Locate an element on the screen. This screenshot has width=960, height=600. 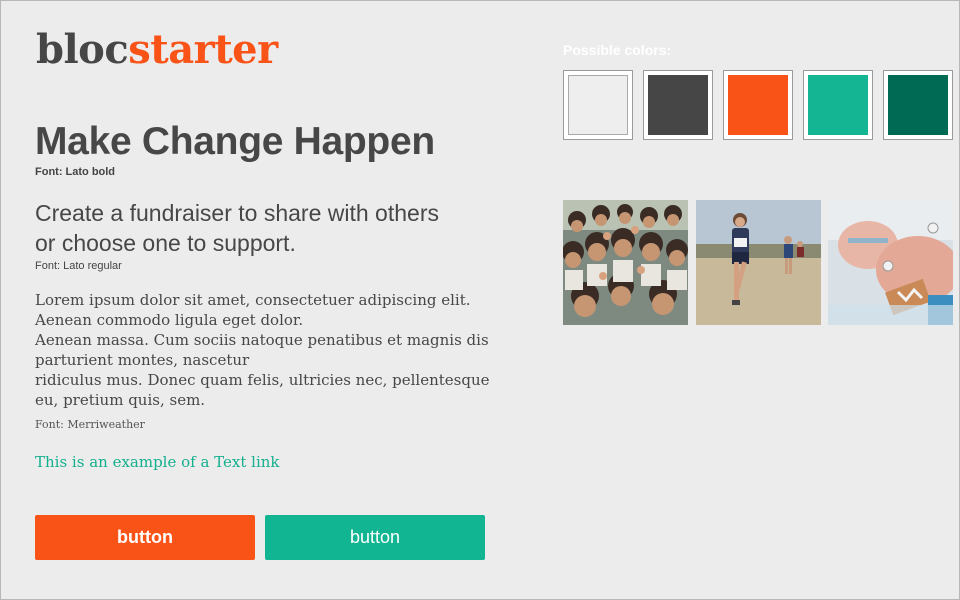
subheading-line-1: Create a fundraiser to share with others is located at coordinates (237, 213).